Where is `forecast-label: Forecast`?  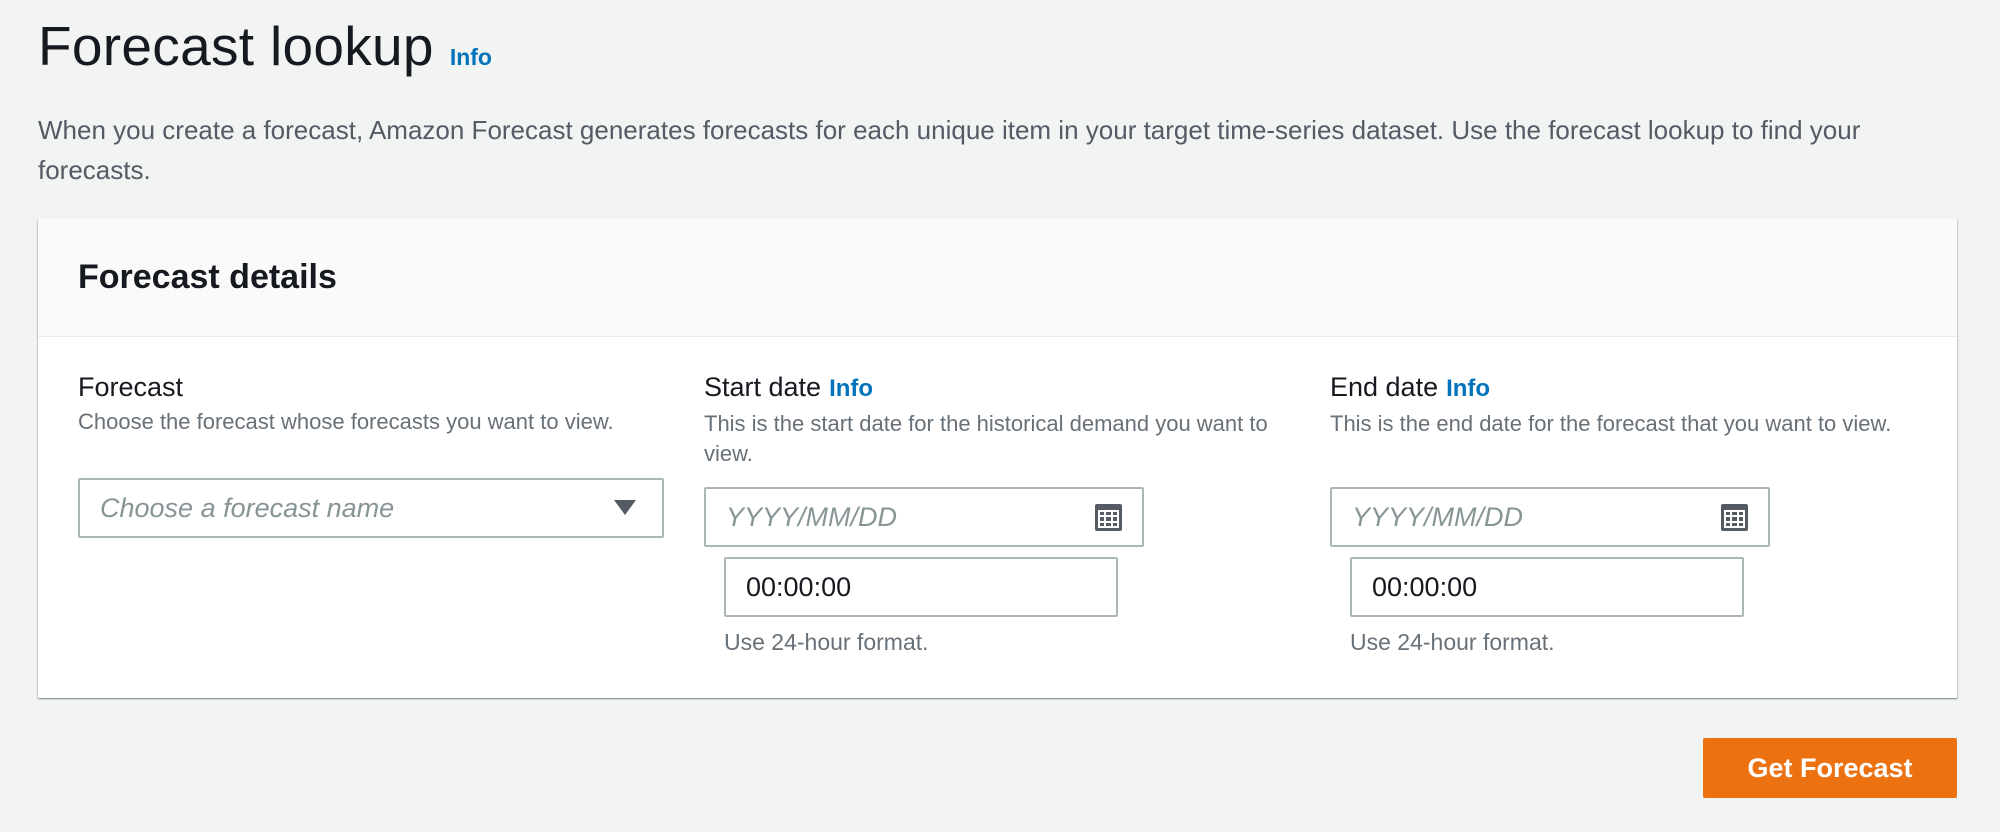 forecast-label: Forecast is located at coordinates (373, 387).